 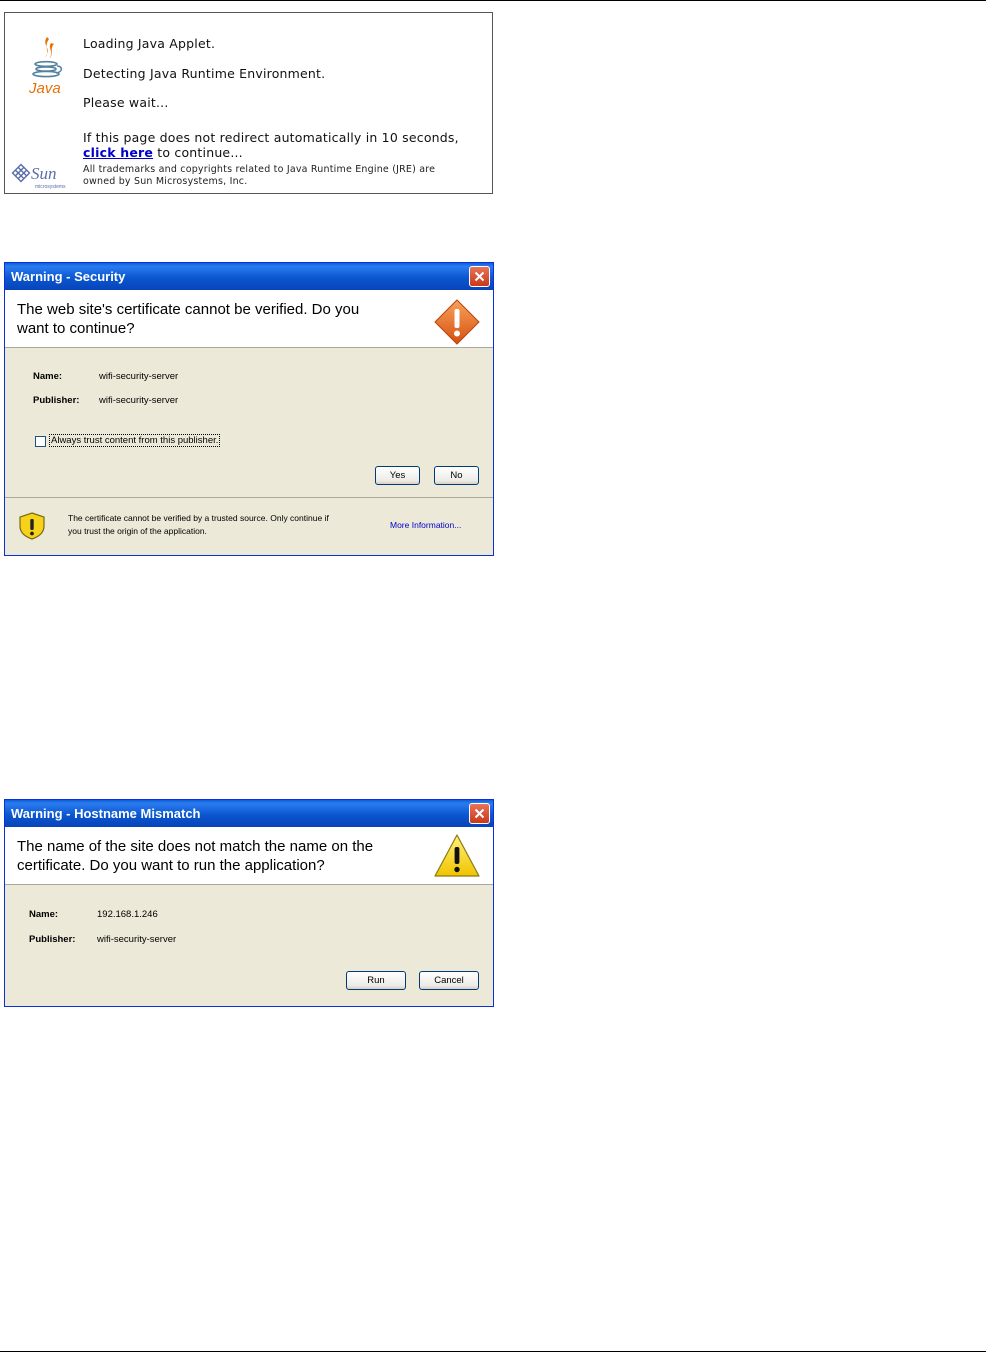 I want to click on click-here-link: click here, so click(x=118, y=152).